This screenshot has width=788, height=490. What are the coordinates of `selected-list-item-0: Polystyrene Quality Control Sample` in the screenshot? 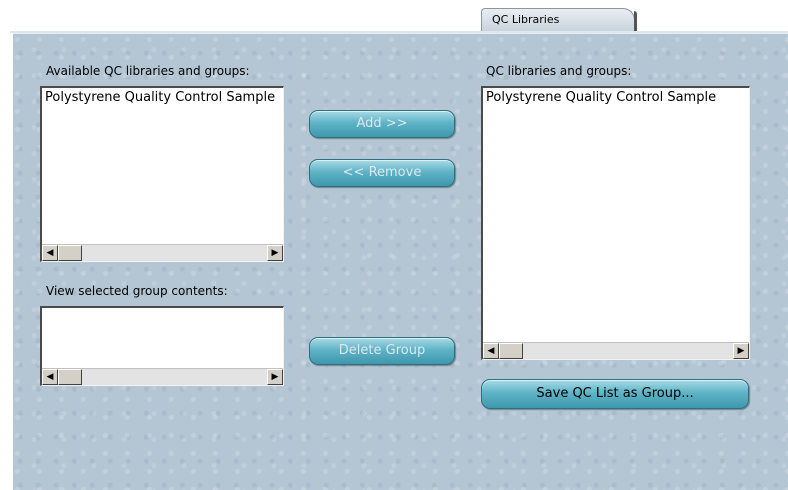 It's located at (616, 97).